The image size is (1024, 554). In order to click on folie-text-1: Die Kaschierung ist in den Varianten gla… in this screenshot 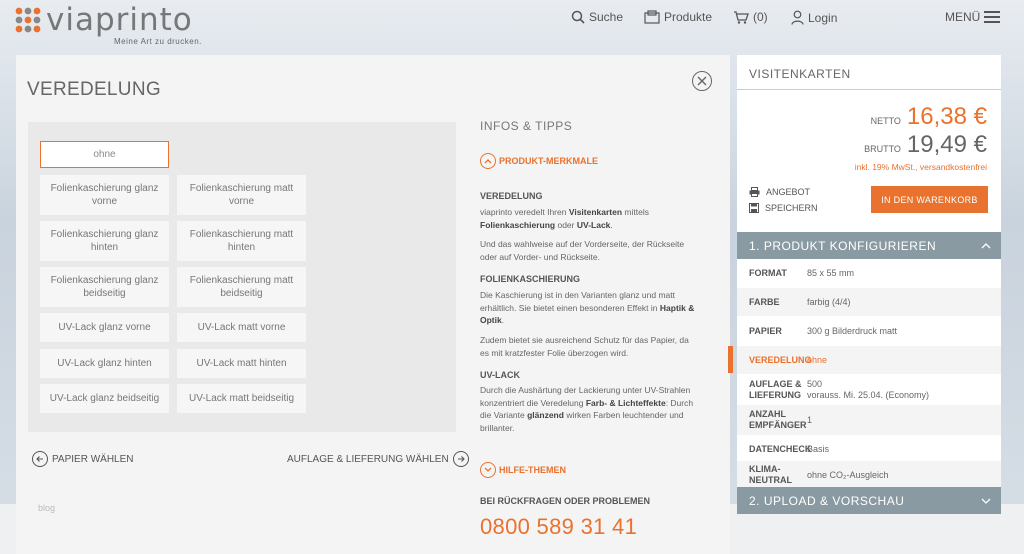, I will do `click(587, 307)`.